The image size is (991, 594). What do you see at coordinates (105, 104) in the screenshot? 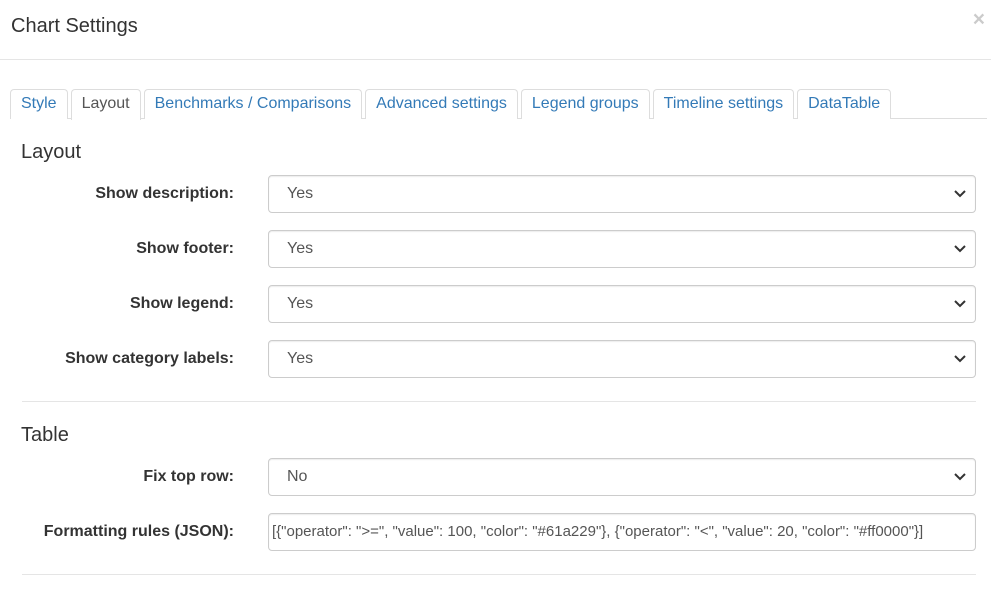
I see `tab-layout: Layout` at bounding box center [105, 104].